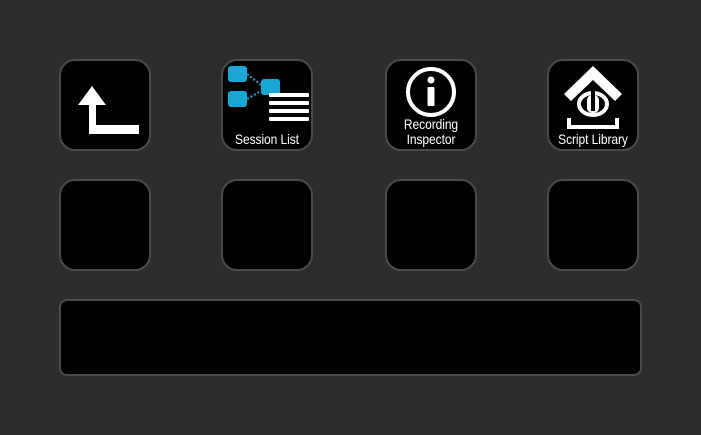  Describe the element at coordinates (593, 105) in the screenshot. I see `script-library-button: Script Library` at that location.